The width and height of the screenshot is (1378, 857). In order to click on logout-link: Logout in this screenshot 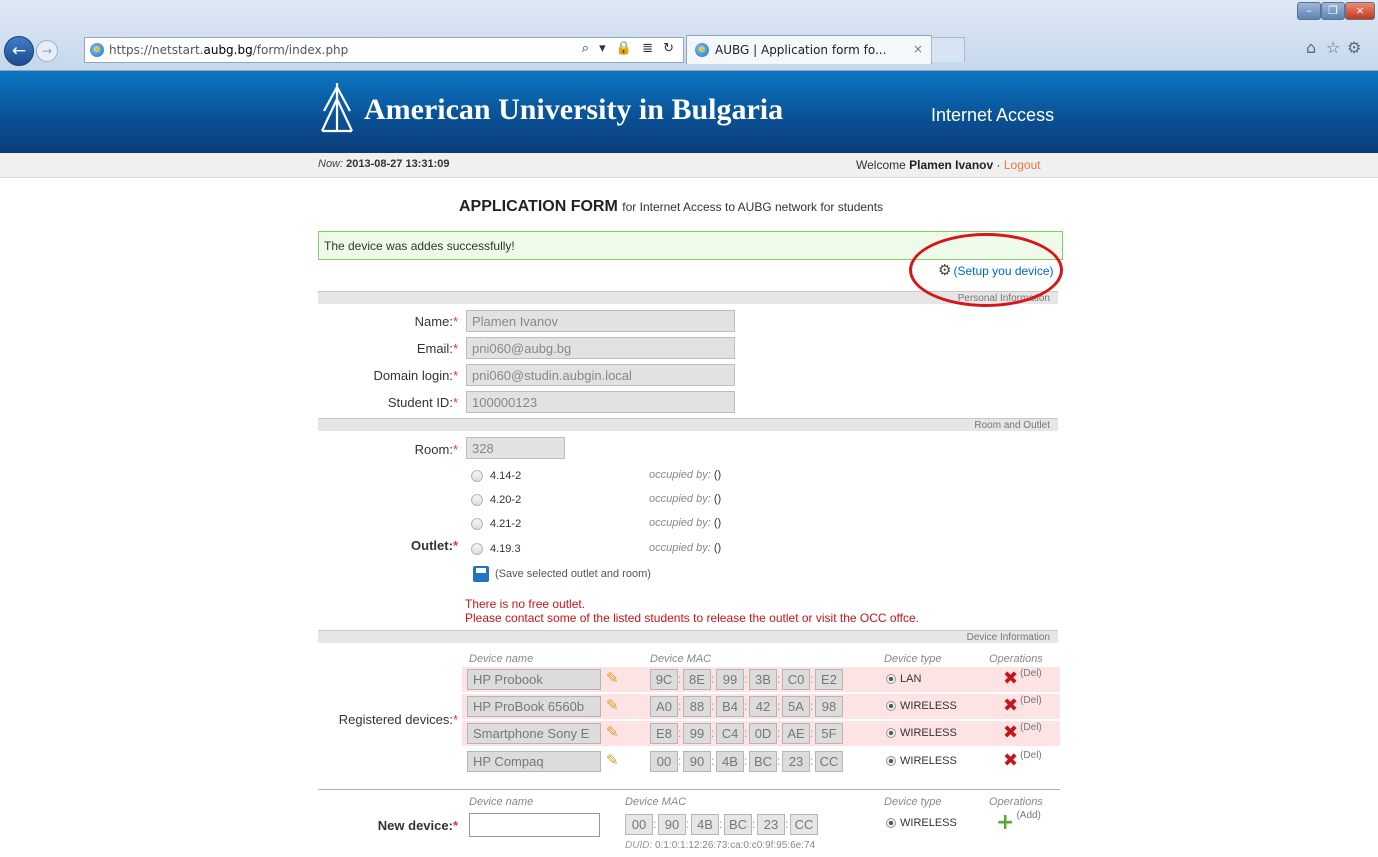, I will do `click(1022, 165)`.